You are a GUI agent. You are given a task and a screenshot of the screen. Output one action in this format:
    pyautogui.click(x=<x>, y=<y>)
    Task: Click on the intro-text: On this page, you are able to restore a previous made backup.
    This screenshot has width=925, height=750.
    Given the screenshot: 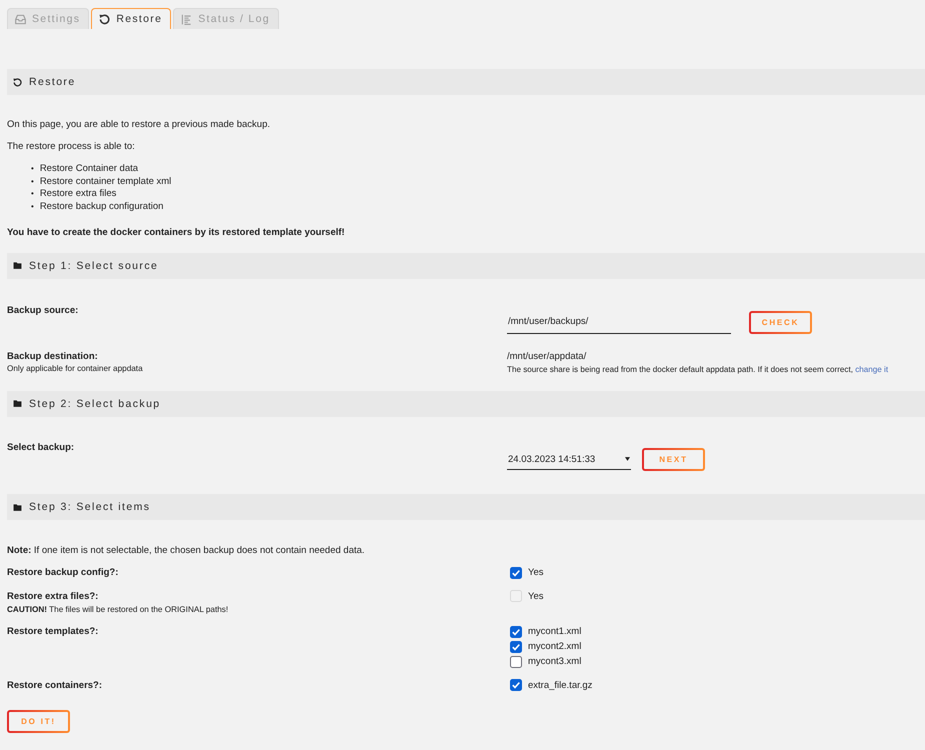 What is the action you would take?
    pyautogui.click(x=139, y=124)
    